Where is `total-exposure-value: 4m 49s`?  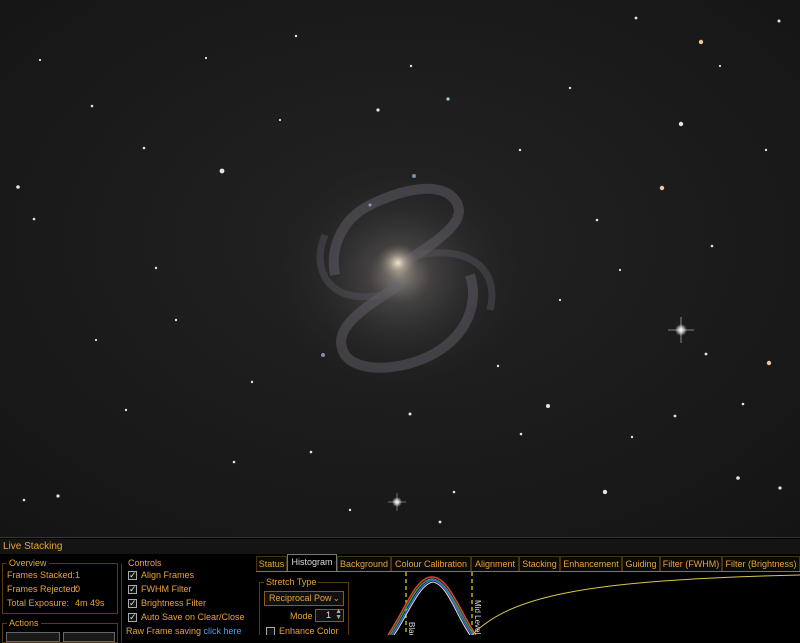
total-exposure-value: 4m 49s is located at coordinates (90, 603).